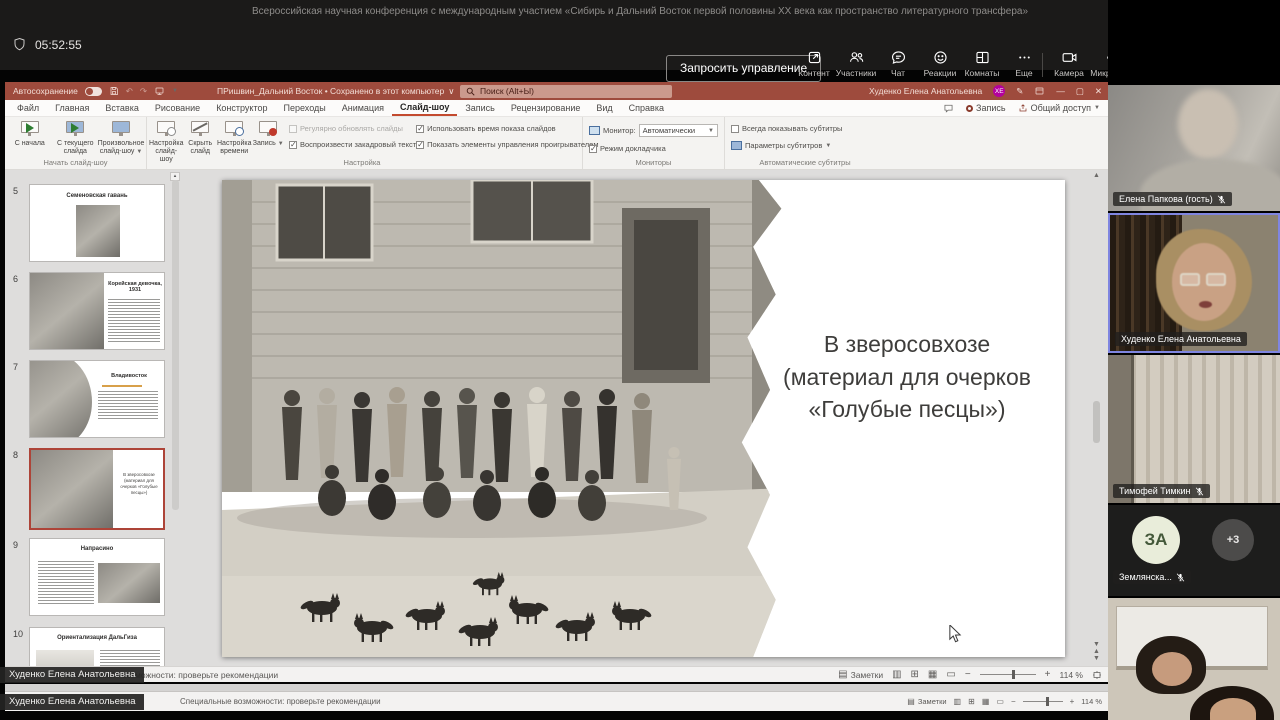 The image size is (1280, 720). What do you see at coordinates (97, 577) in the screenshot?
I see `slide-thumbnail-9: Напрасино` at bounding box center [97, 577].